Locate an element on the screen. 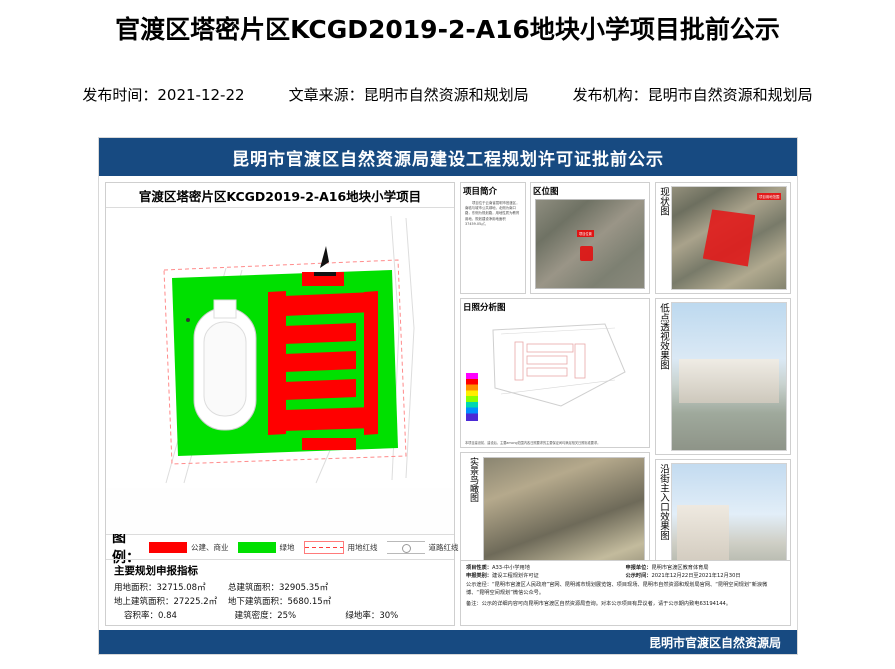 The width and height of the screenshot is (895, 669). info-project-nature-value: A33-中小学用地 is located at coordinates (510, 568).